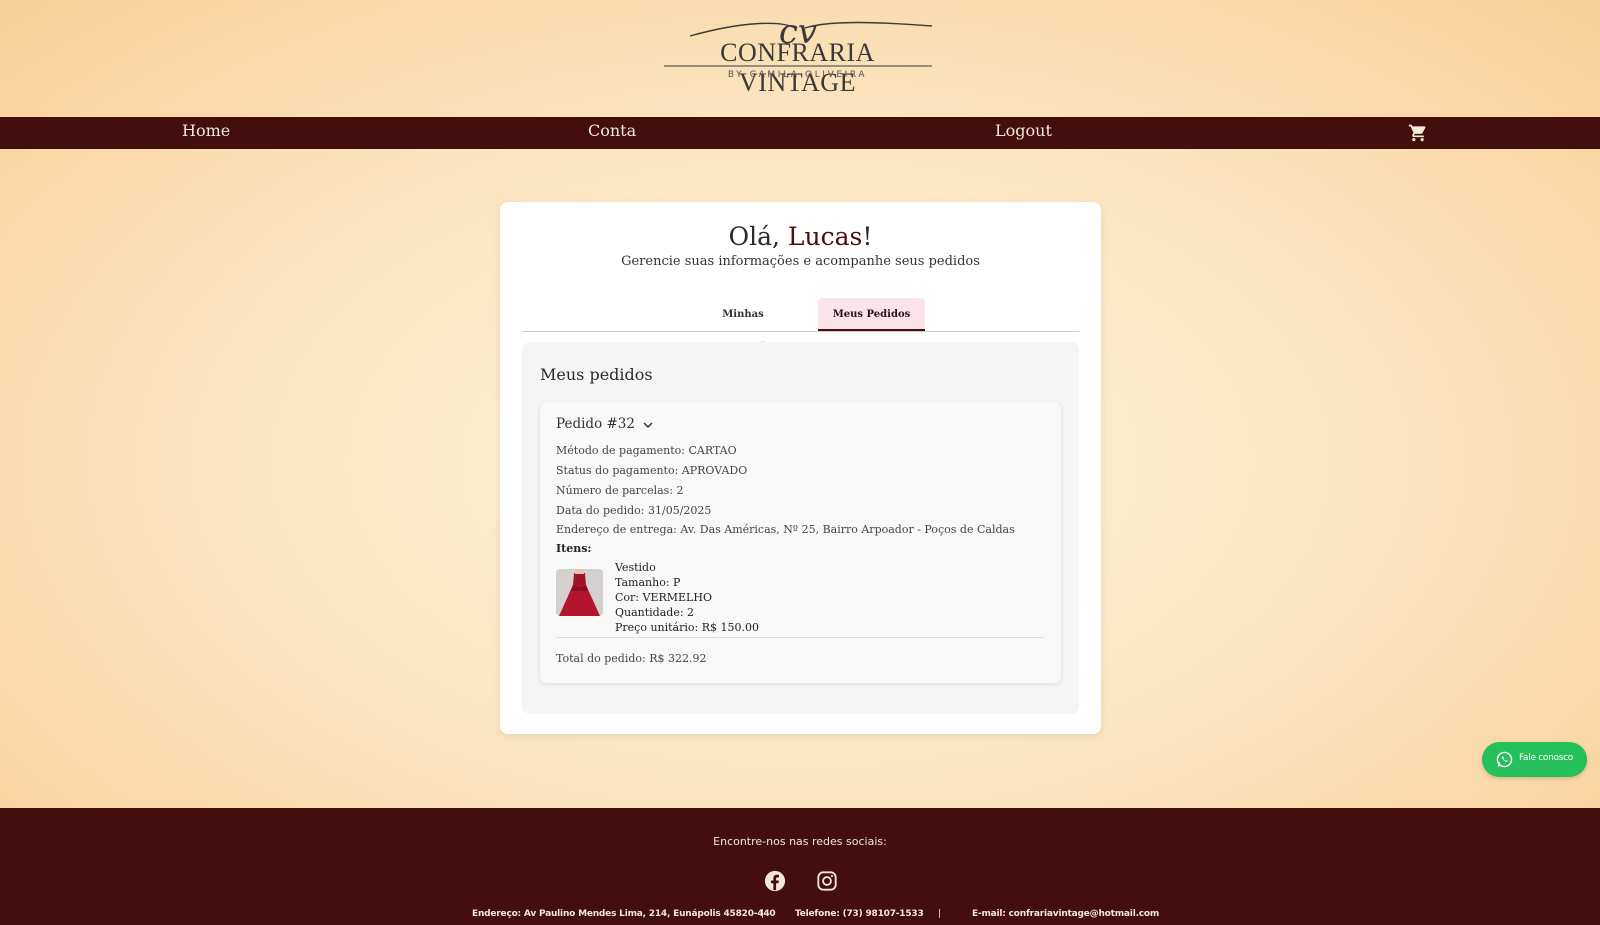  Describe the element at coordinates (800, 325) in the screenshot. I see `profile-tabs: Minhas Informações Meus Pedidos` at that location.